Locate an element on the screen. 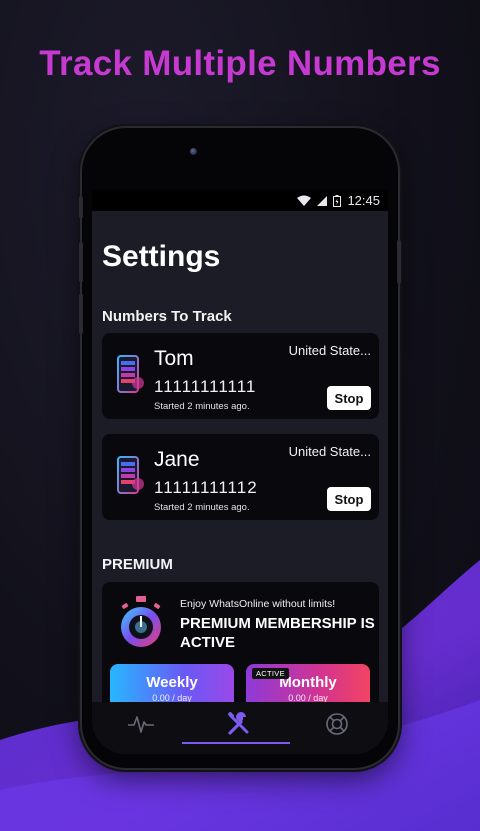  numbers-section-label: Numbers To Track is located at coordinates (167, 316).